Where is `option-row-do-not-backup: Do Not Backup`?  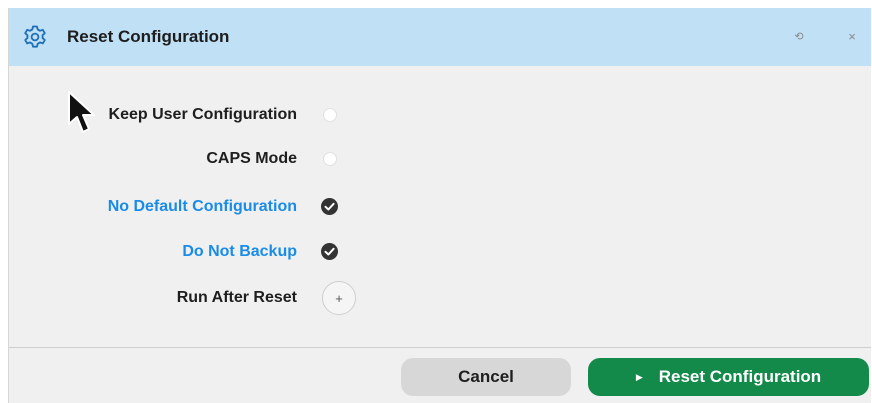
option-row-do-not-backup: Do Not Backup is located at coordinates (209, 252).